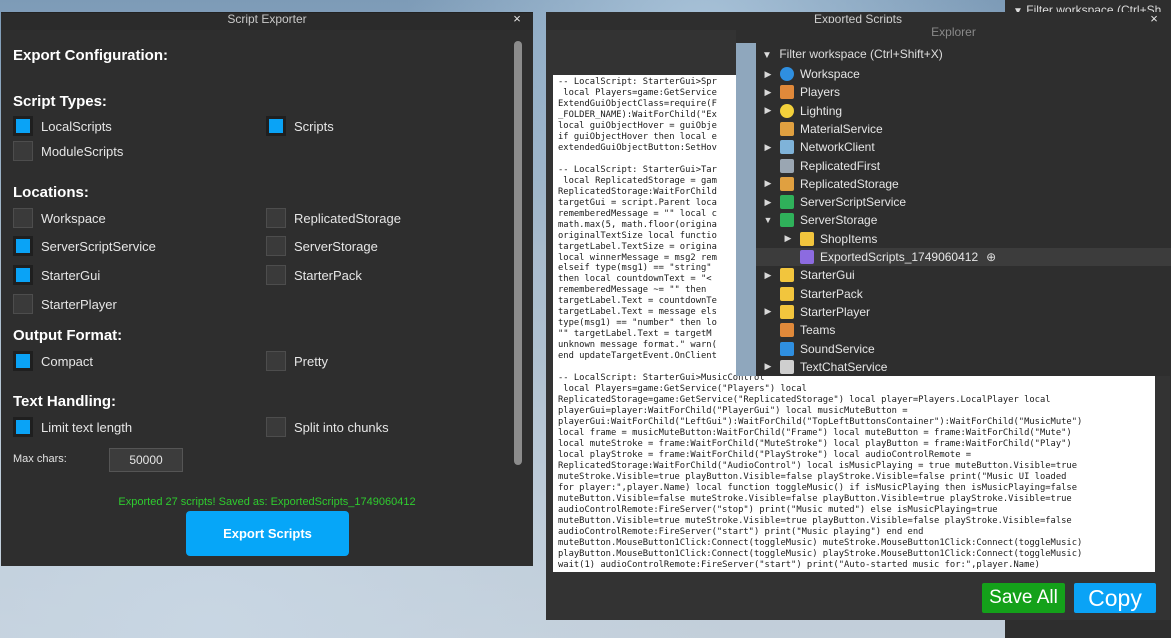  I want to click on material-service-icon, so click(787, 128).